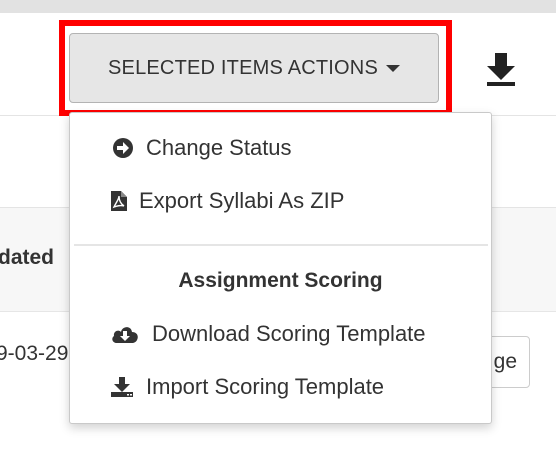 The image size is (556, 456). I want to click on top-bar, so click(278, 6).